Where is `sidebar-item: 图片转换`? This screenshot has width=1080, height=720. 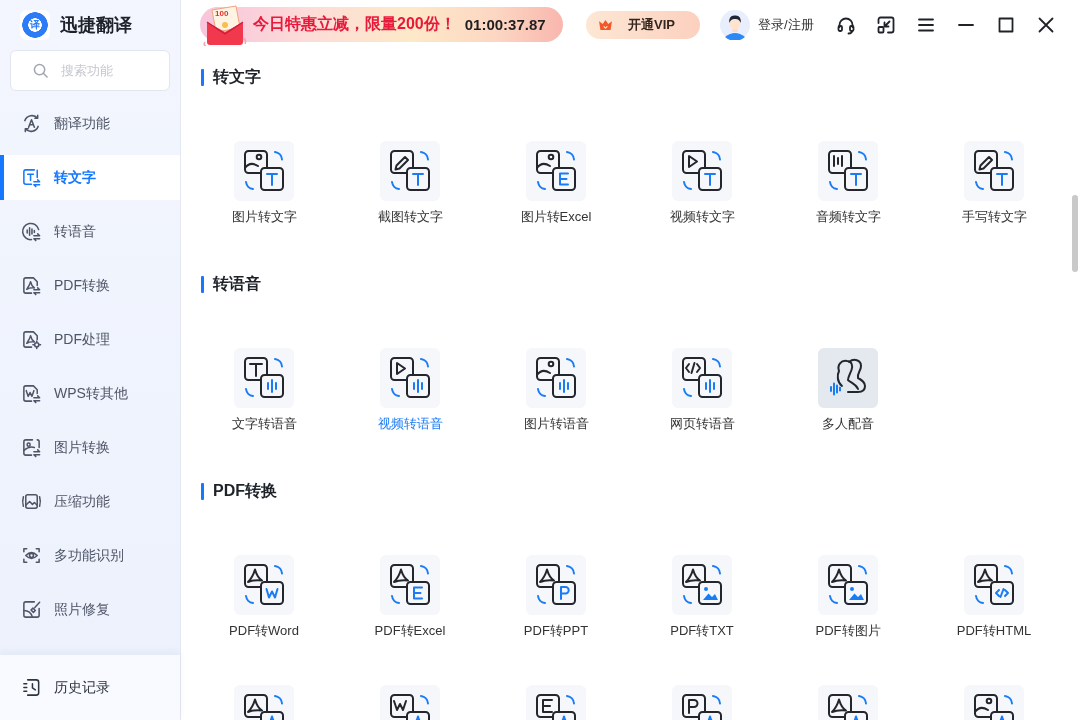
sidebar-item: 图片转换 is located at coordinates (90, 447).